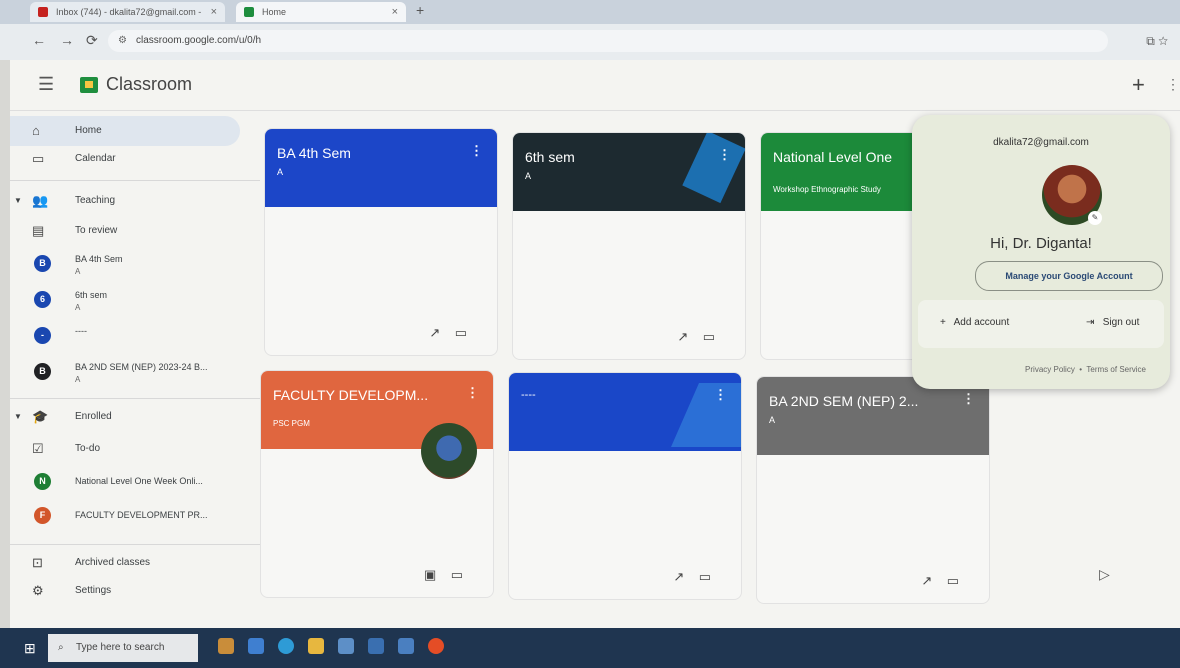 The image size is (1180, 668). Describe the element at coordinates (42, 335) in the screenshot. I see `class-avatar: -` at that location.